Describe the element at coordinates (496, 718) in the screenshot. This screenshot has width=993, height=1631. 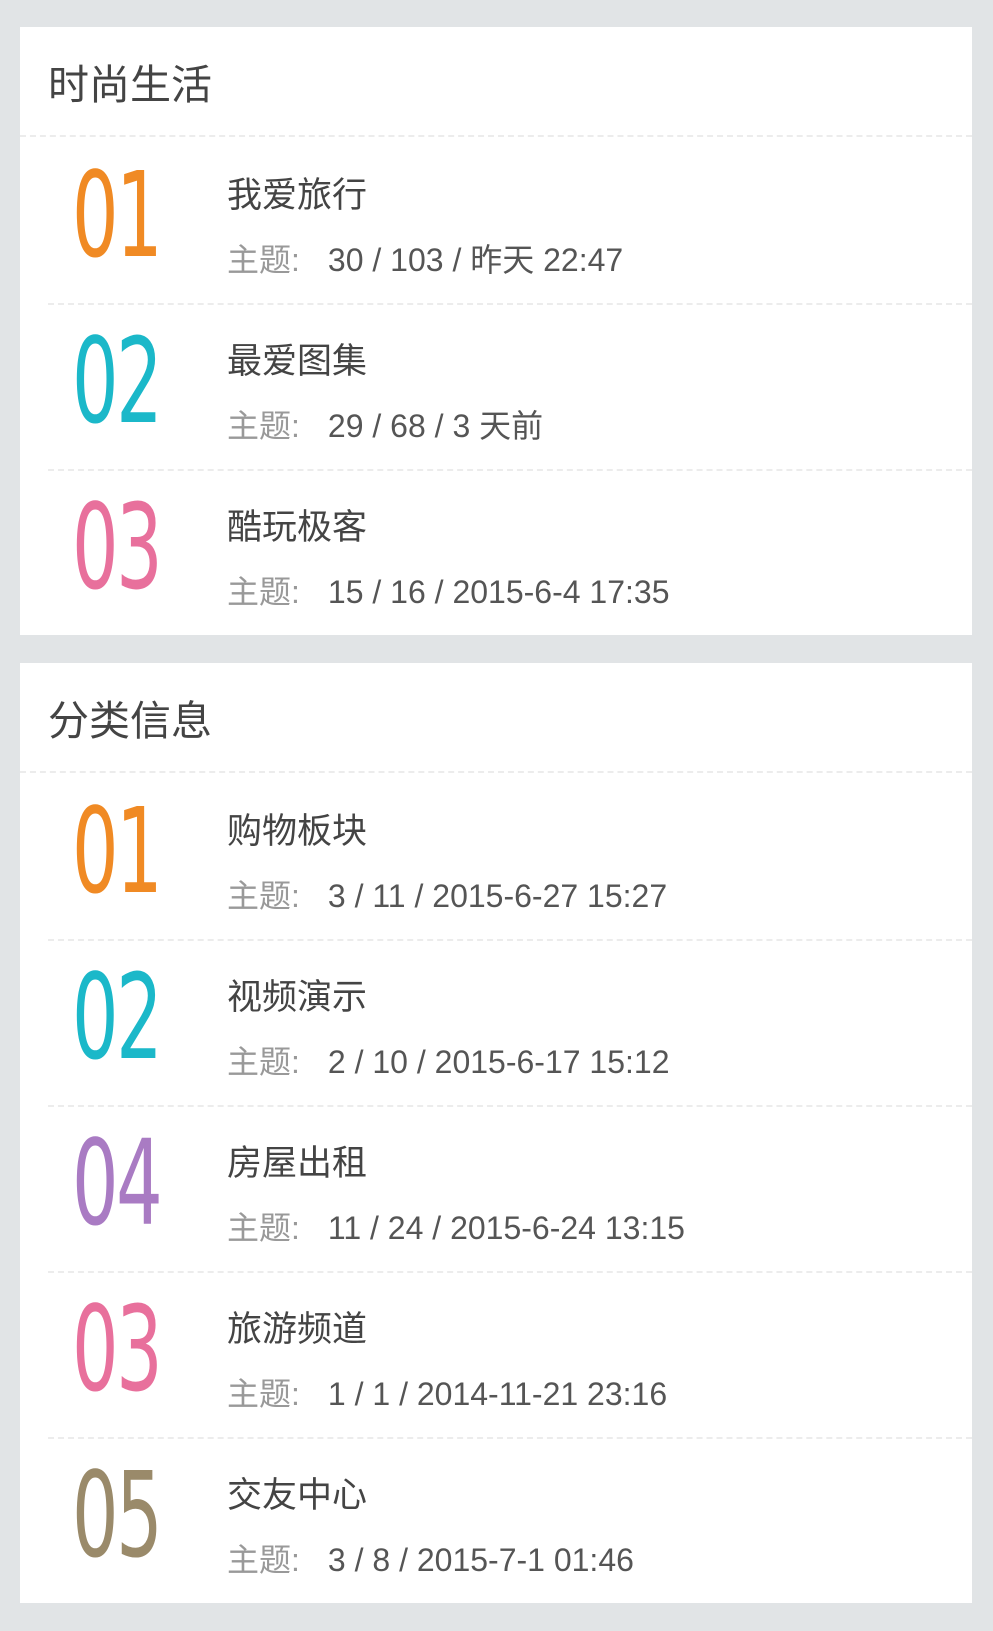
I see `section-title: 分类信息` at that location.